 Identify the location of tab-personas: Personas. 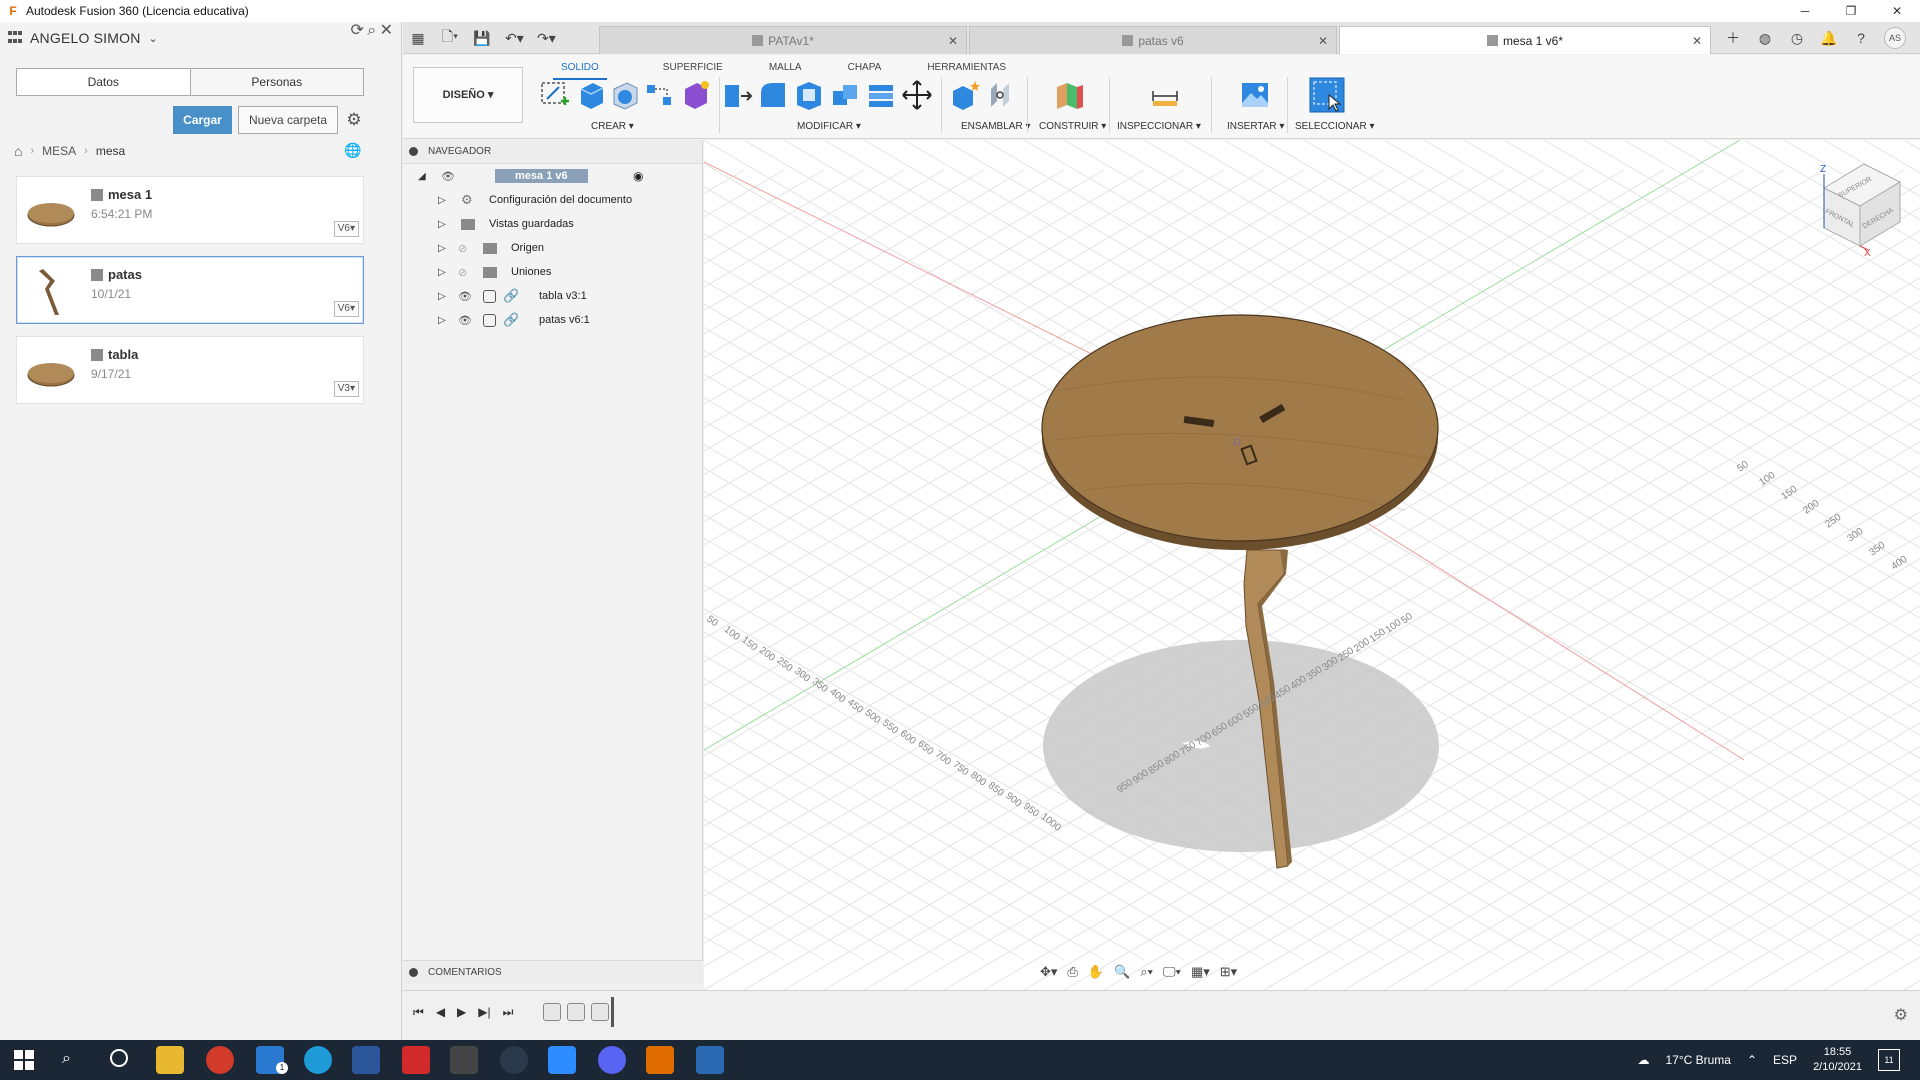
(276, 82).